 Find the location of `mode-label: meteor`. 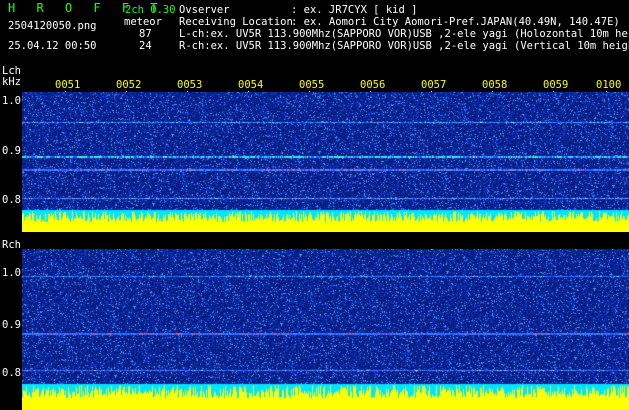

mode-label: meteor is located at coordinates (143, 22).